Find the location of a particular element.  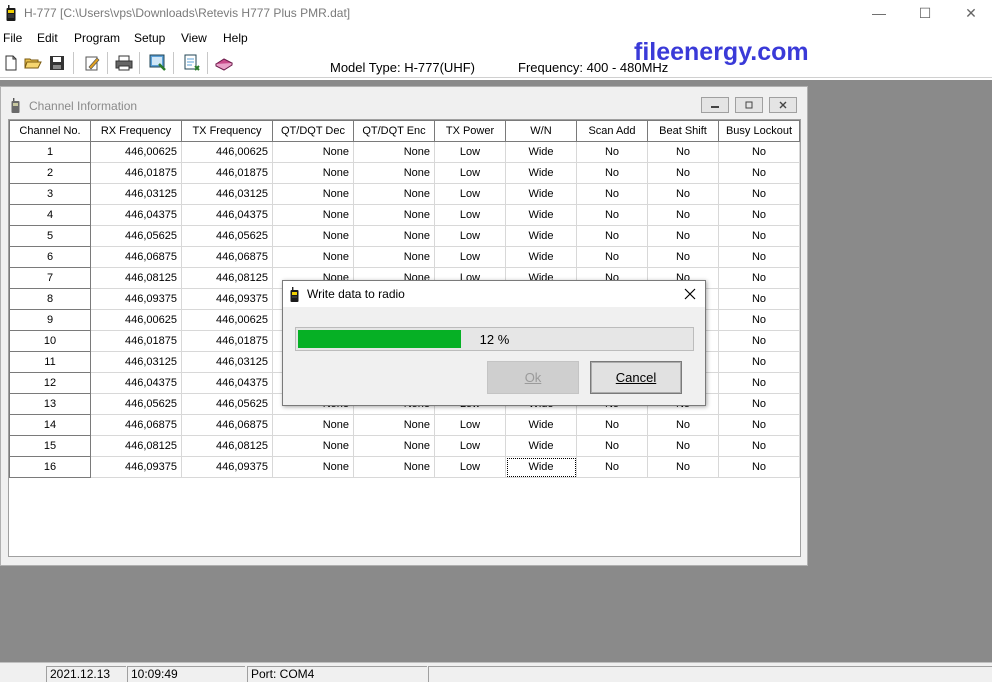

help-book-icon is located at coordinates (224, 63).